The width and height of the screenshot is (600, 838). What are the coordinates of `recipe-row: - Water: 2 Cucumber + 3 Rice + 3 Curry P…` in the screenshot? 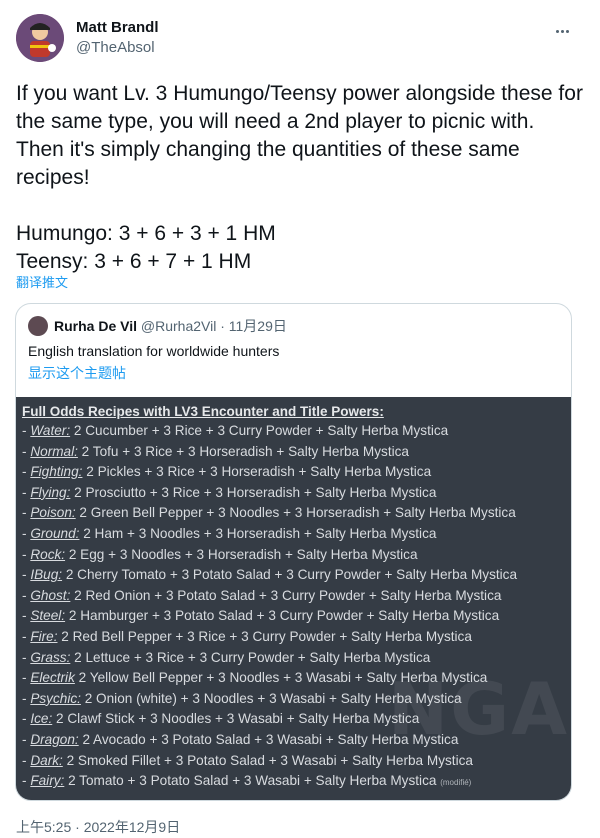 It's located at (269, 431).